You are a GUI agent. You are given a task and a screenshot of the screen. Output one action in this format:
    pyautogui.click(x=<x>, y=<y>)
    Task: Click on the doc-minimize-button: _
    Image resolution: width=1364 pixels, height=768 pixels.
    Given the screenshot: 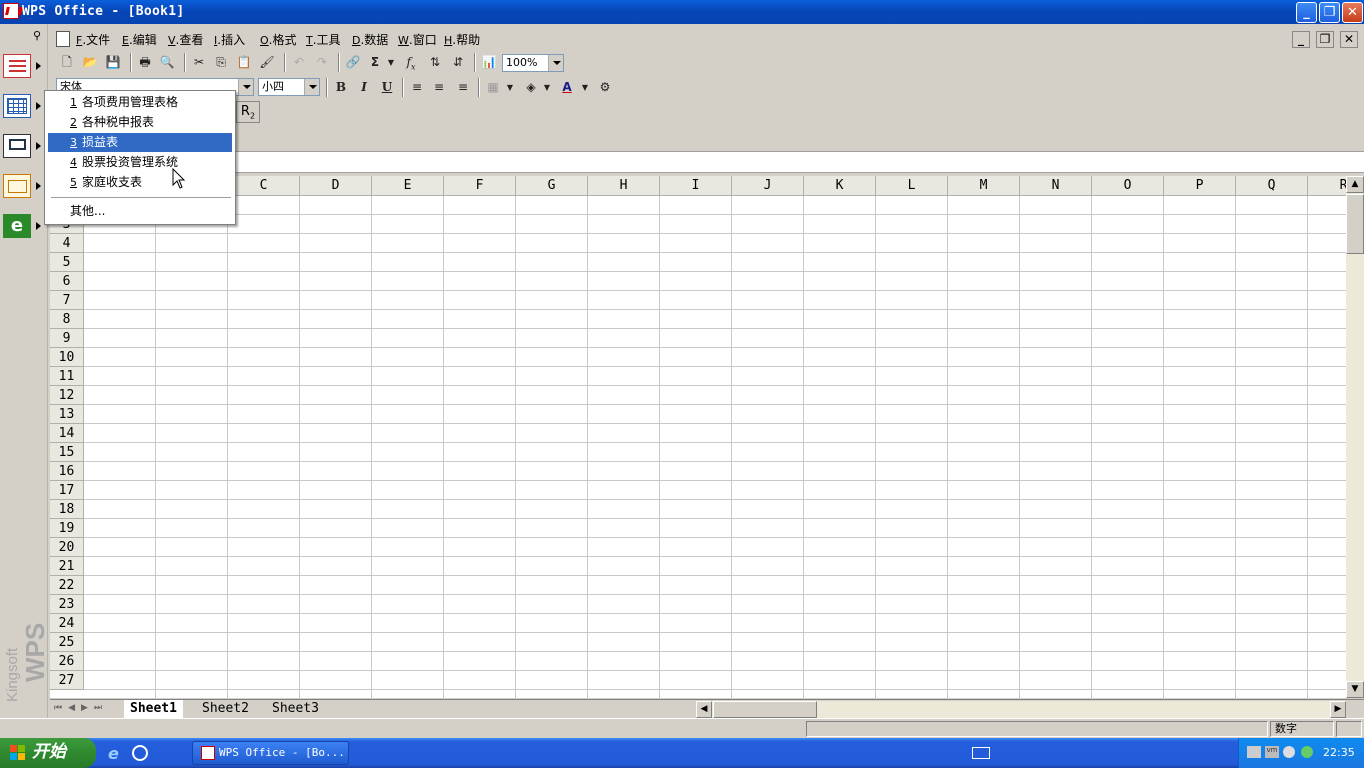 What is the action you would take?
    pyautogui.click(x=1301, y=39)
    